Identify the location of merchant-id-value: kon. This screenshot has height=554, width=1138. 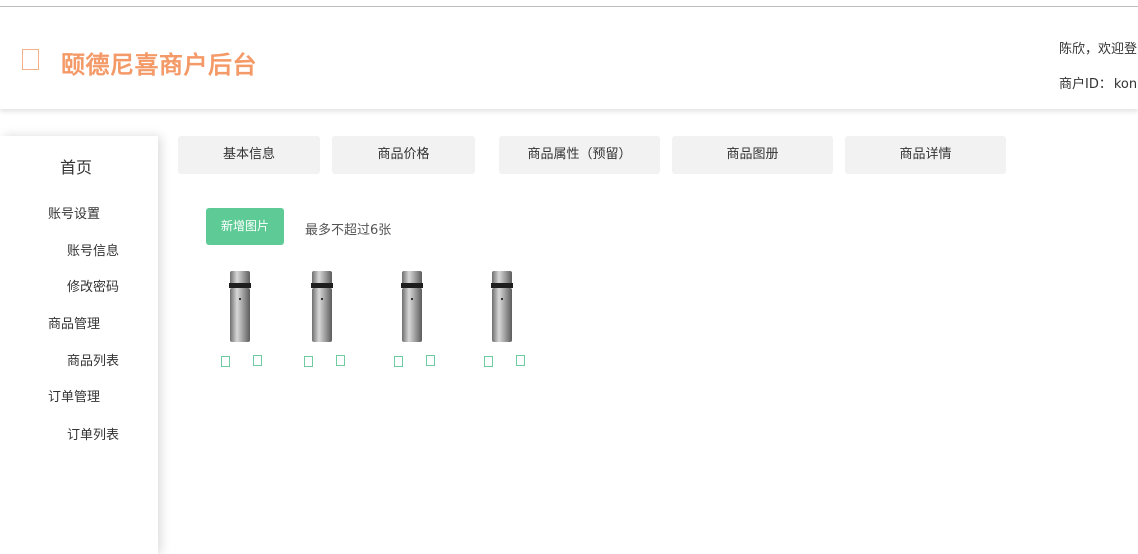
(1125, 84).